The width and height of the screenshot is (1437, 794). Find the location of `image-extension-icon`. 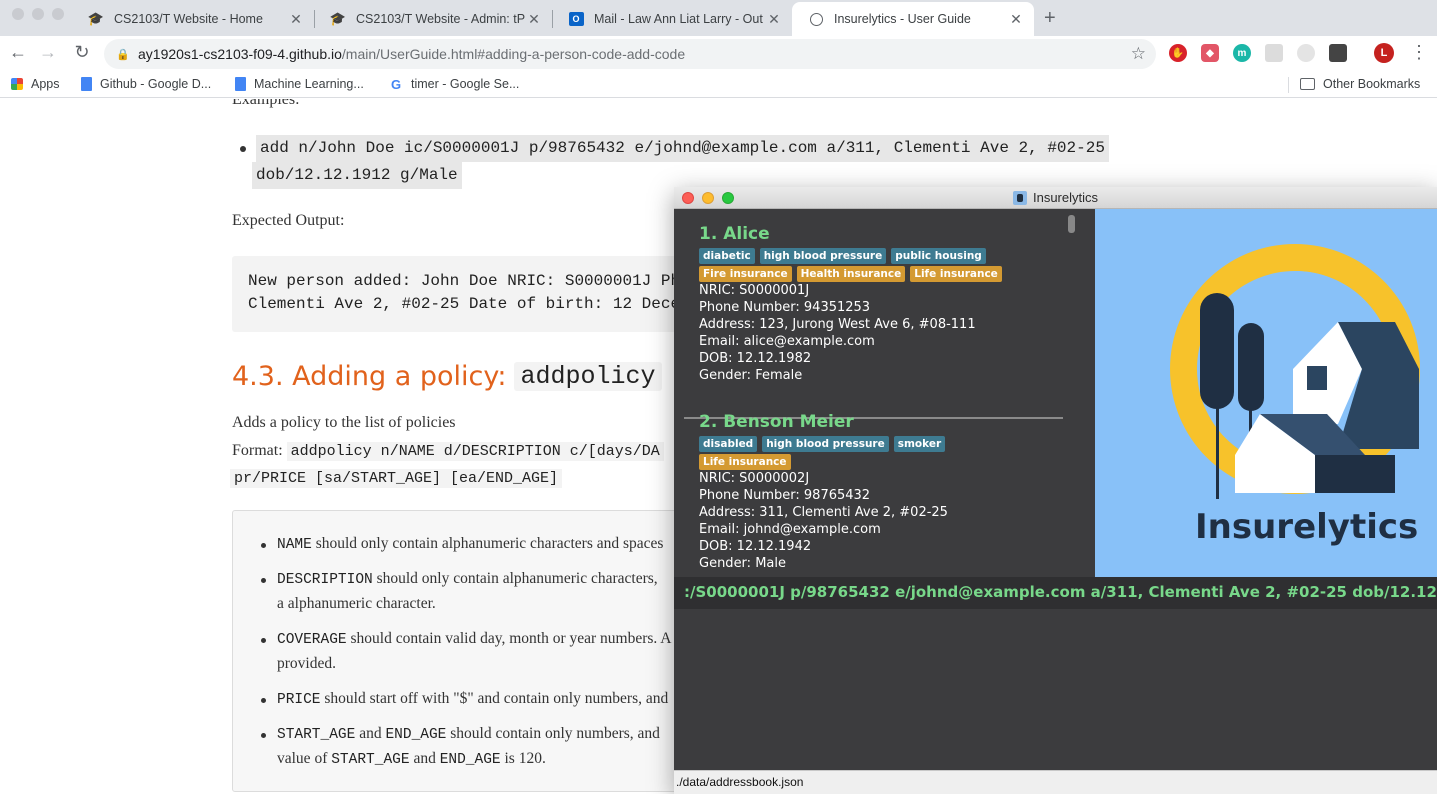

image-extension-icon is located at coordinates (1338, 53).